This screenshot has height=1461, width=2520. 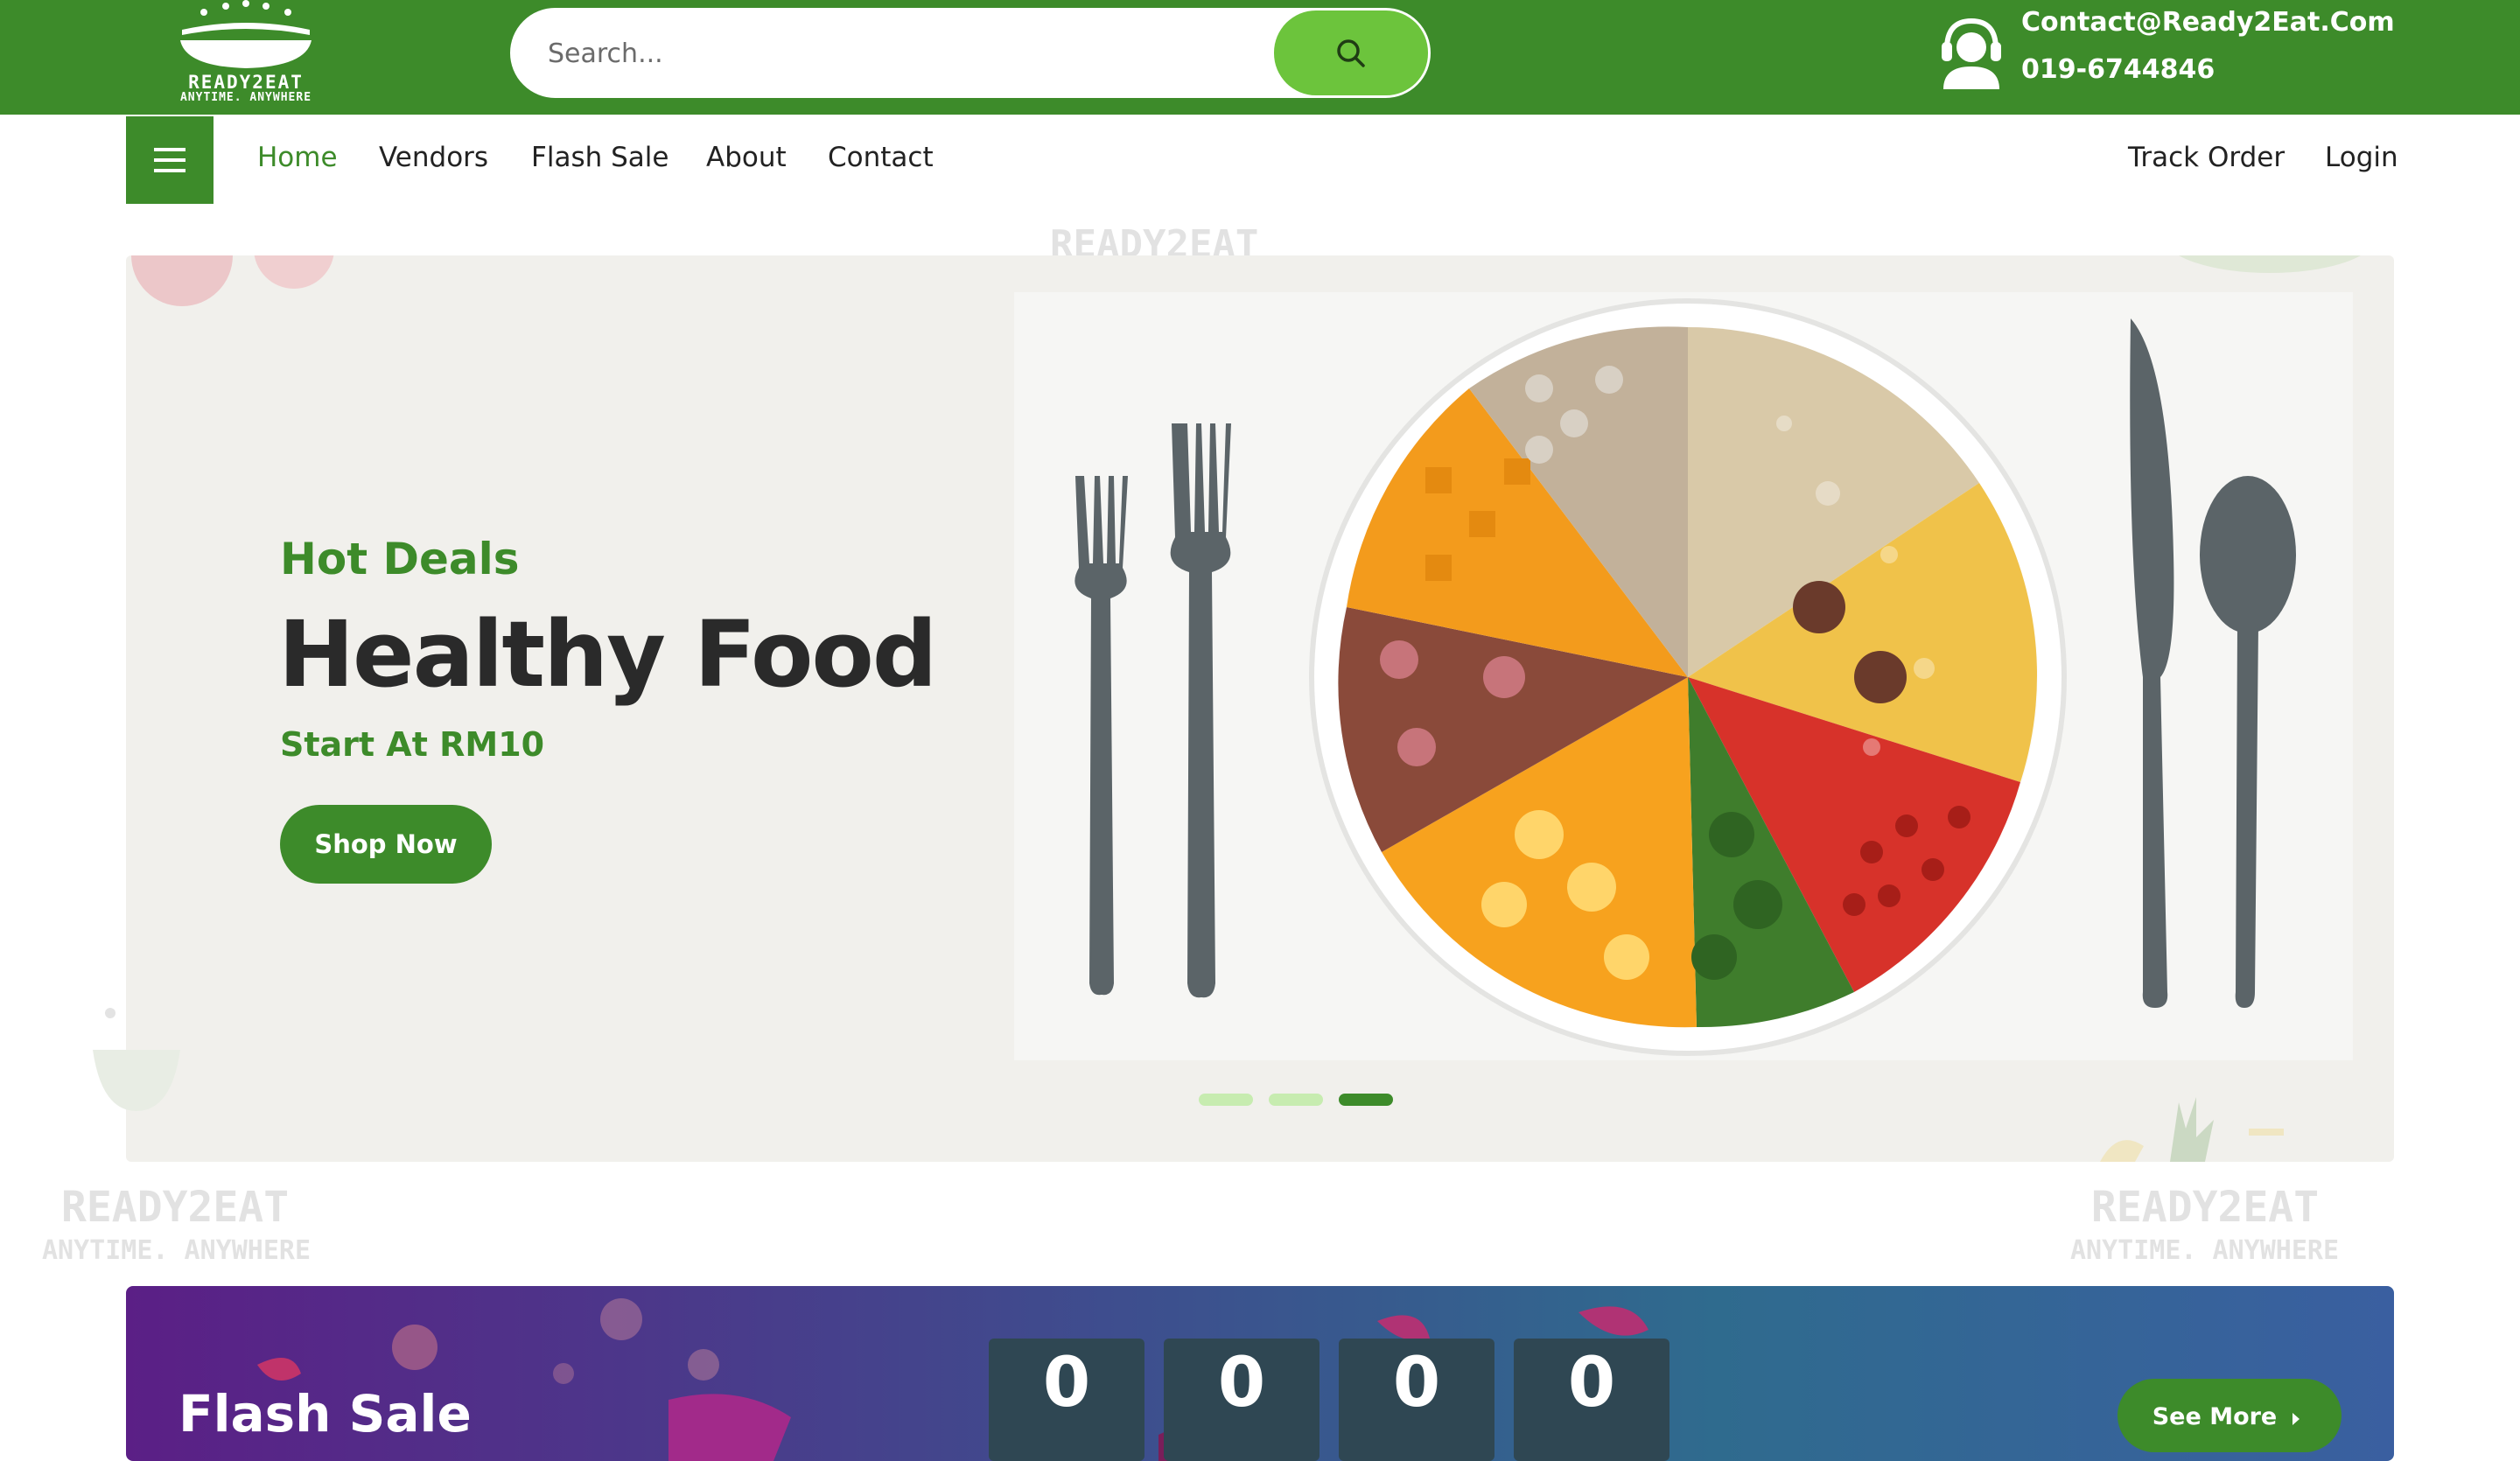 What do you see at coordinates (2192, 1129) in the screenshot?
I see `decorative-plant-icon` at bounding box center [2192, 1129].